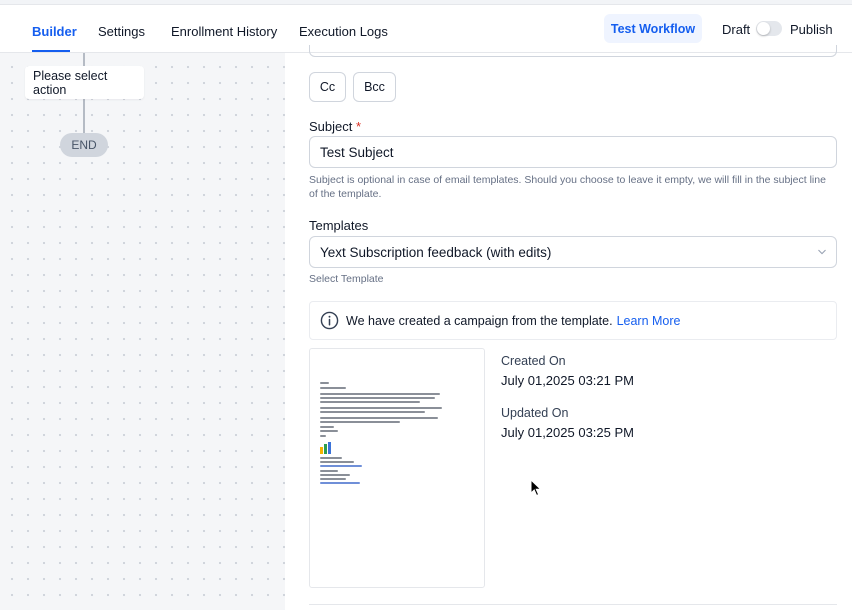 Image resolution: width=852 pixels, height=610 pixels. I want to click on updated-on-label: Updated On, so click(535, 413).